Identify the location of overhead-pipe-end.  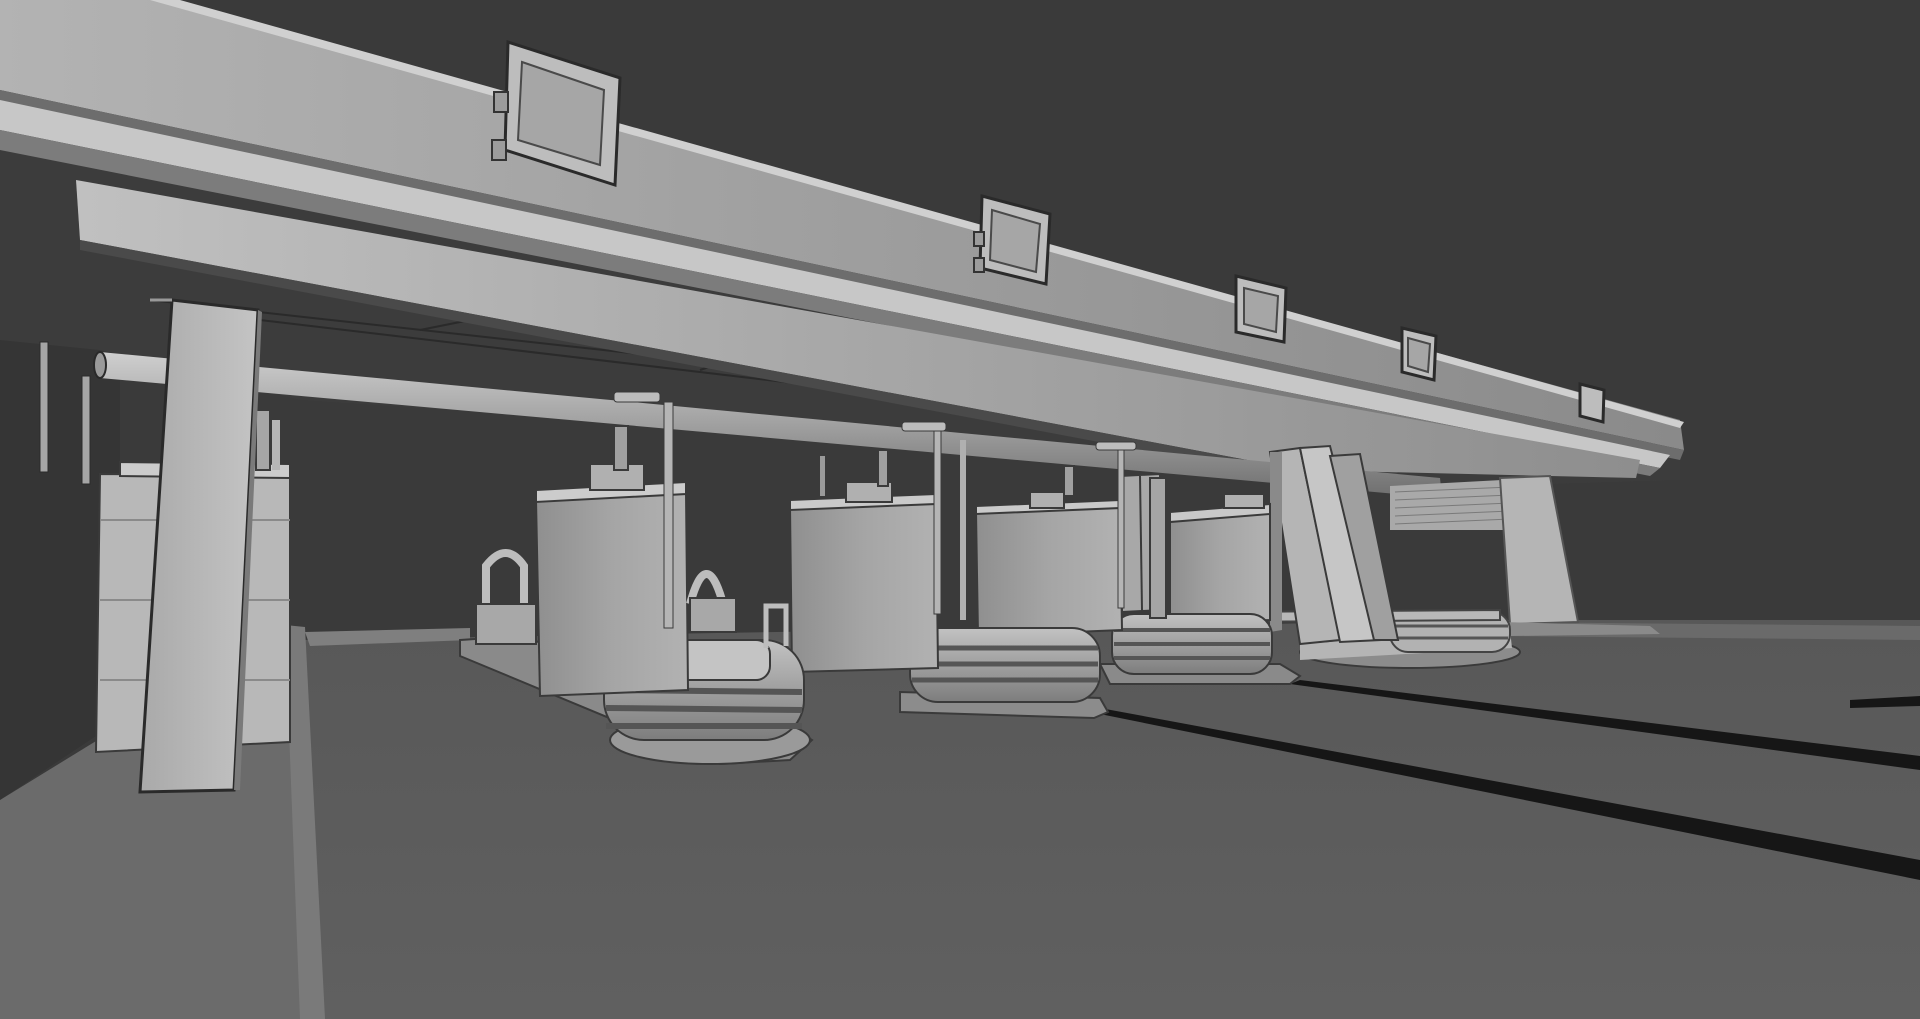
(100, 365).